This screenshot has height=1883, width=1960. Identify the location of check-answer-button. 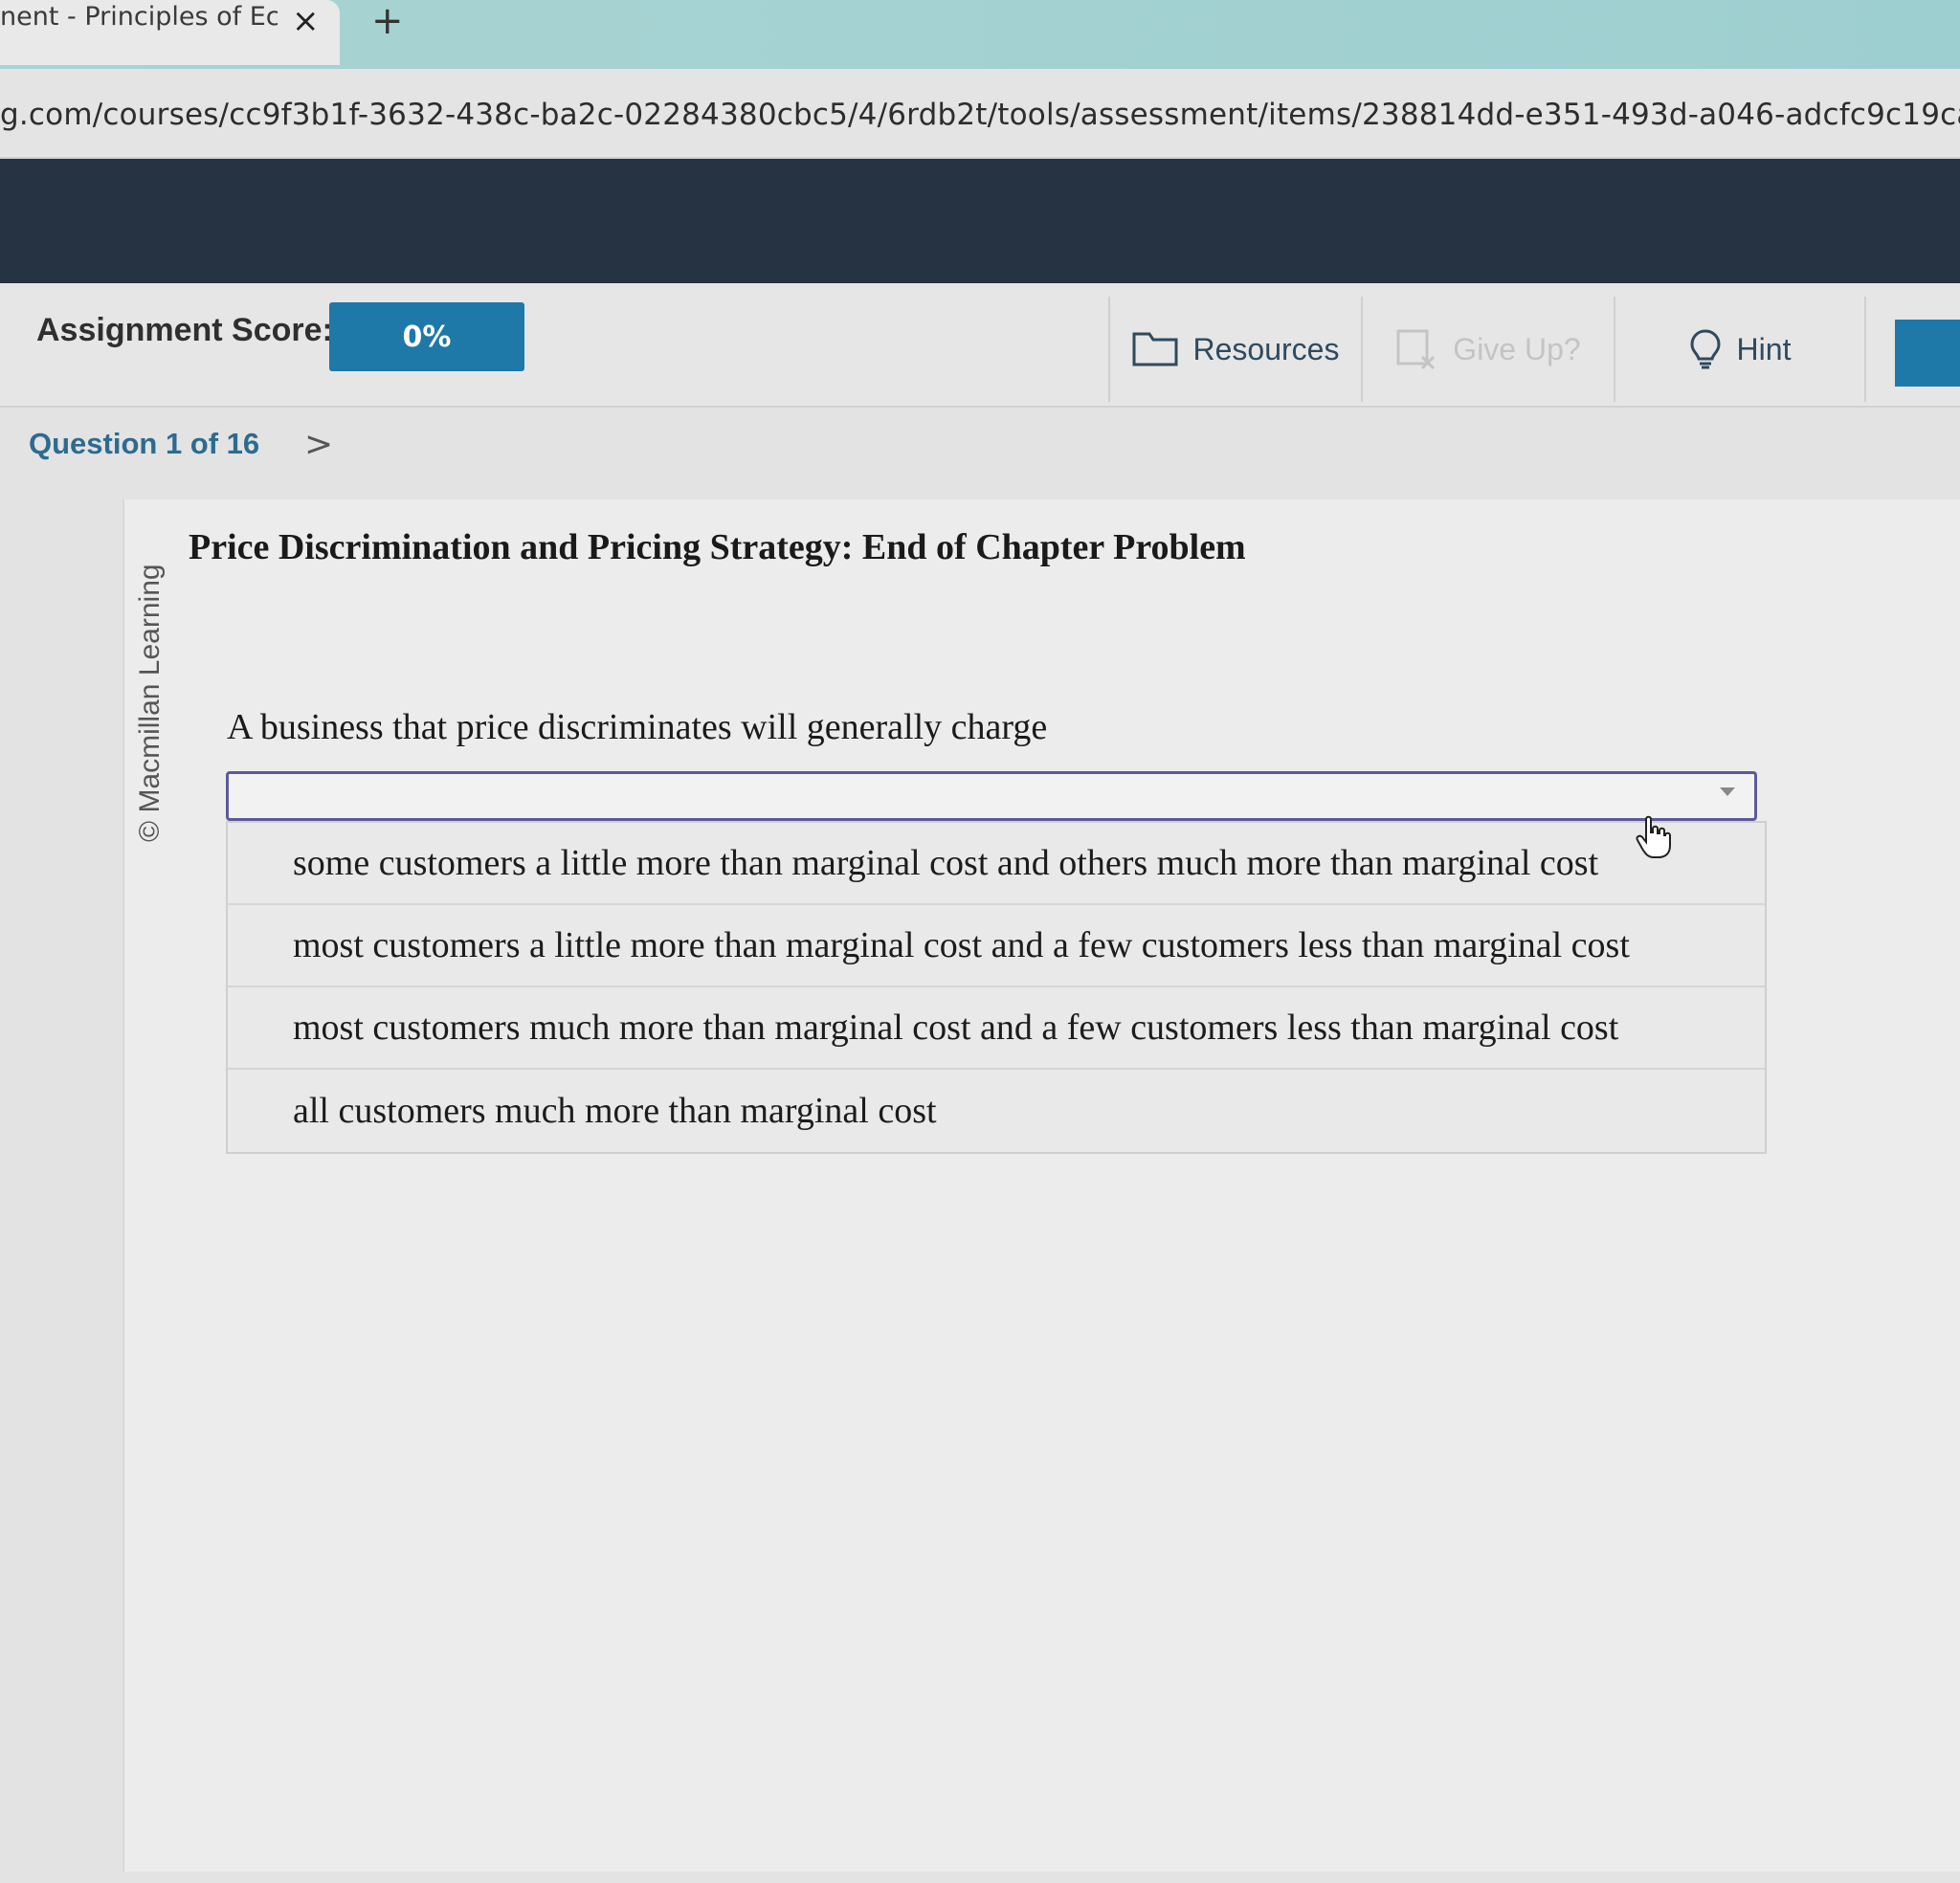
(1928, 353).